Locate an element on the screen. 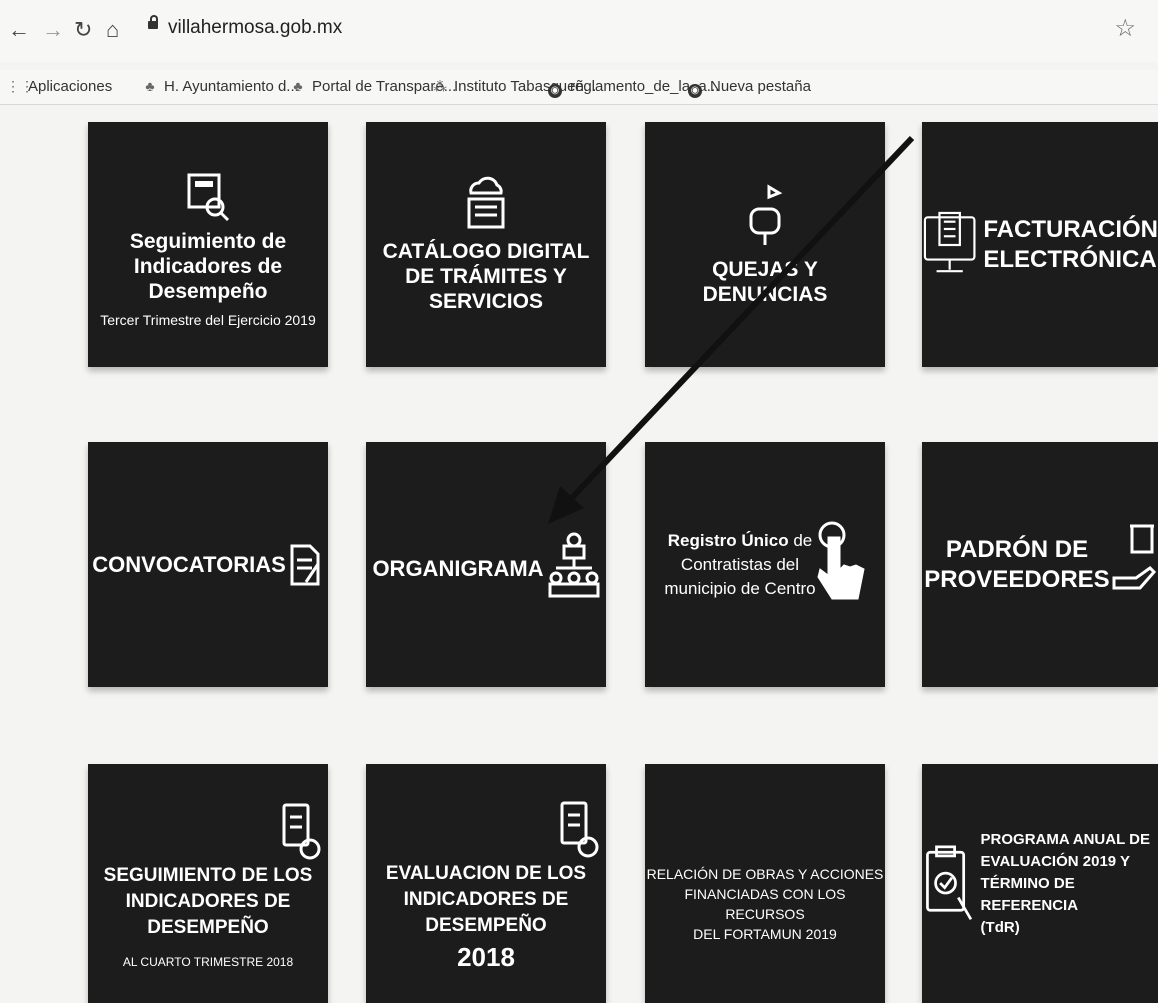 The image size is (1158, 1003). tile-convocatorias: CONVOCATORIAS is located at coordinates (208, 564).